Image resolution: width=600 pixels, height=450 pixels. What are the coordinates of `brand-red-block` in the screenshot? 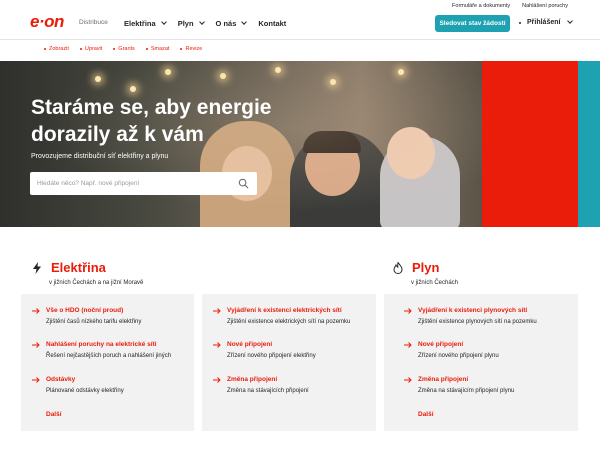 It's located at (530, 144).